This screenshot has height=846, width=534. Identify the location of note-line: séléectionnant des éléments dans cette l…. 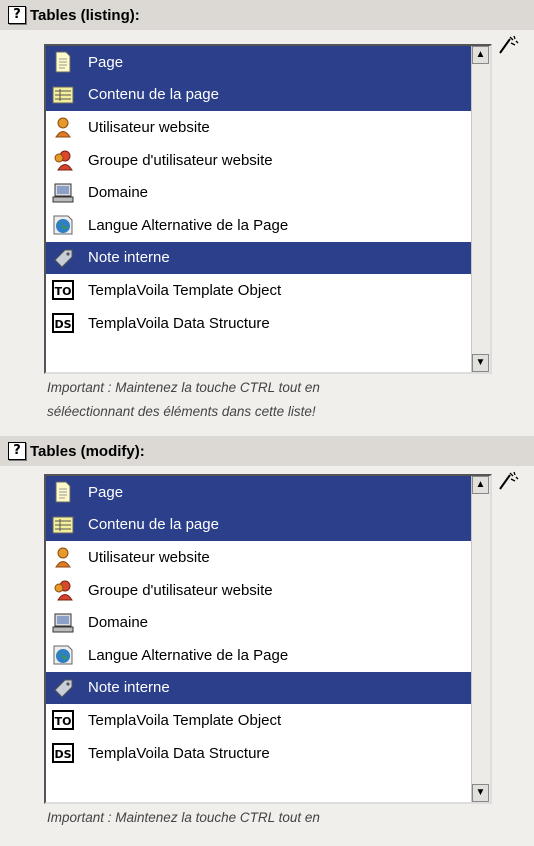
(181, 411).